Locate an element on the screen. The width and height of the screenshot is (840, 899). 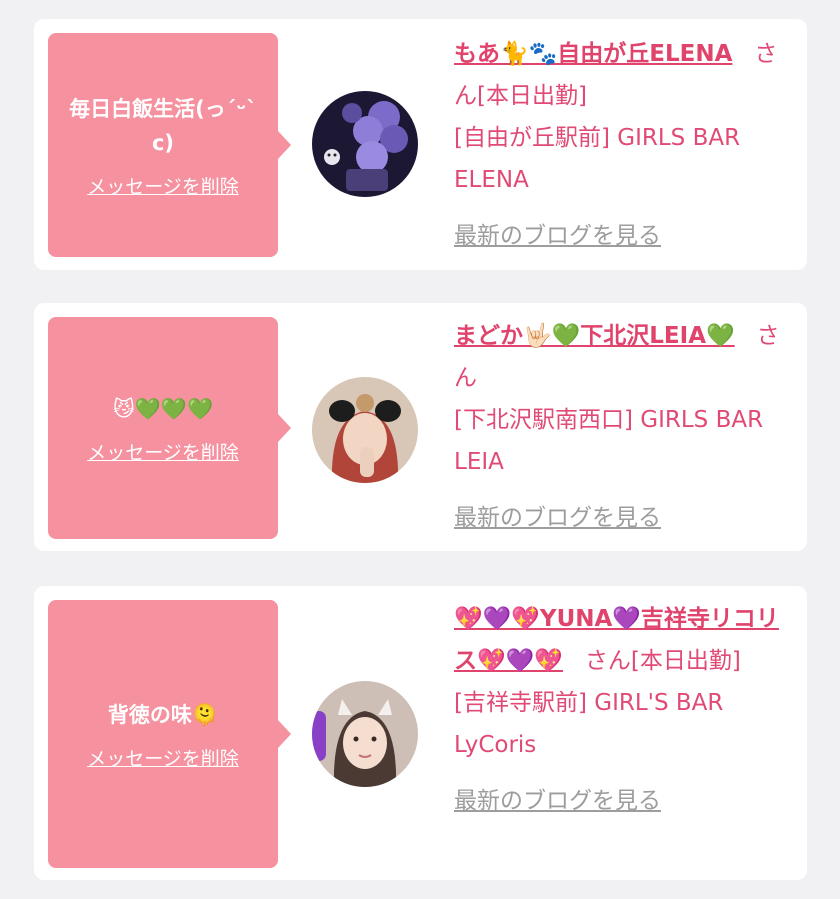
message-bubble: 背徳の味🫠 メッセージを削除 is located at coordinates (169, 734).